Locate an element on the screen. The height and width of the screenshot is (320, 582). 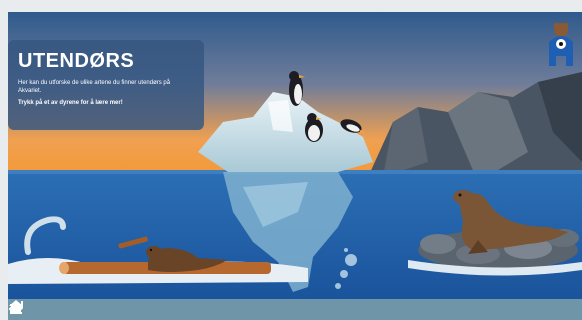
mascot-icon is located at coordinates (561, 44).